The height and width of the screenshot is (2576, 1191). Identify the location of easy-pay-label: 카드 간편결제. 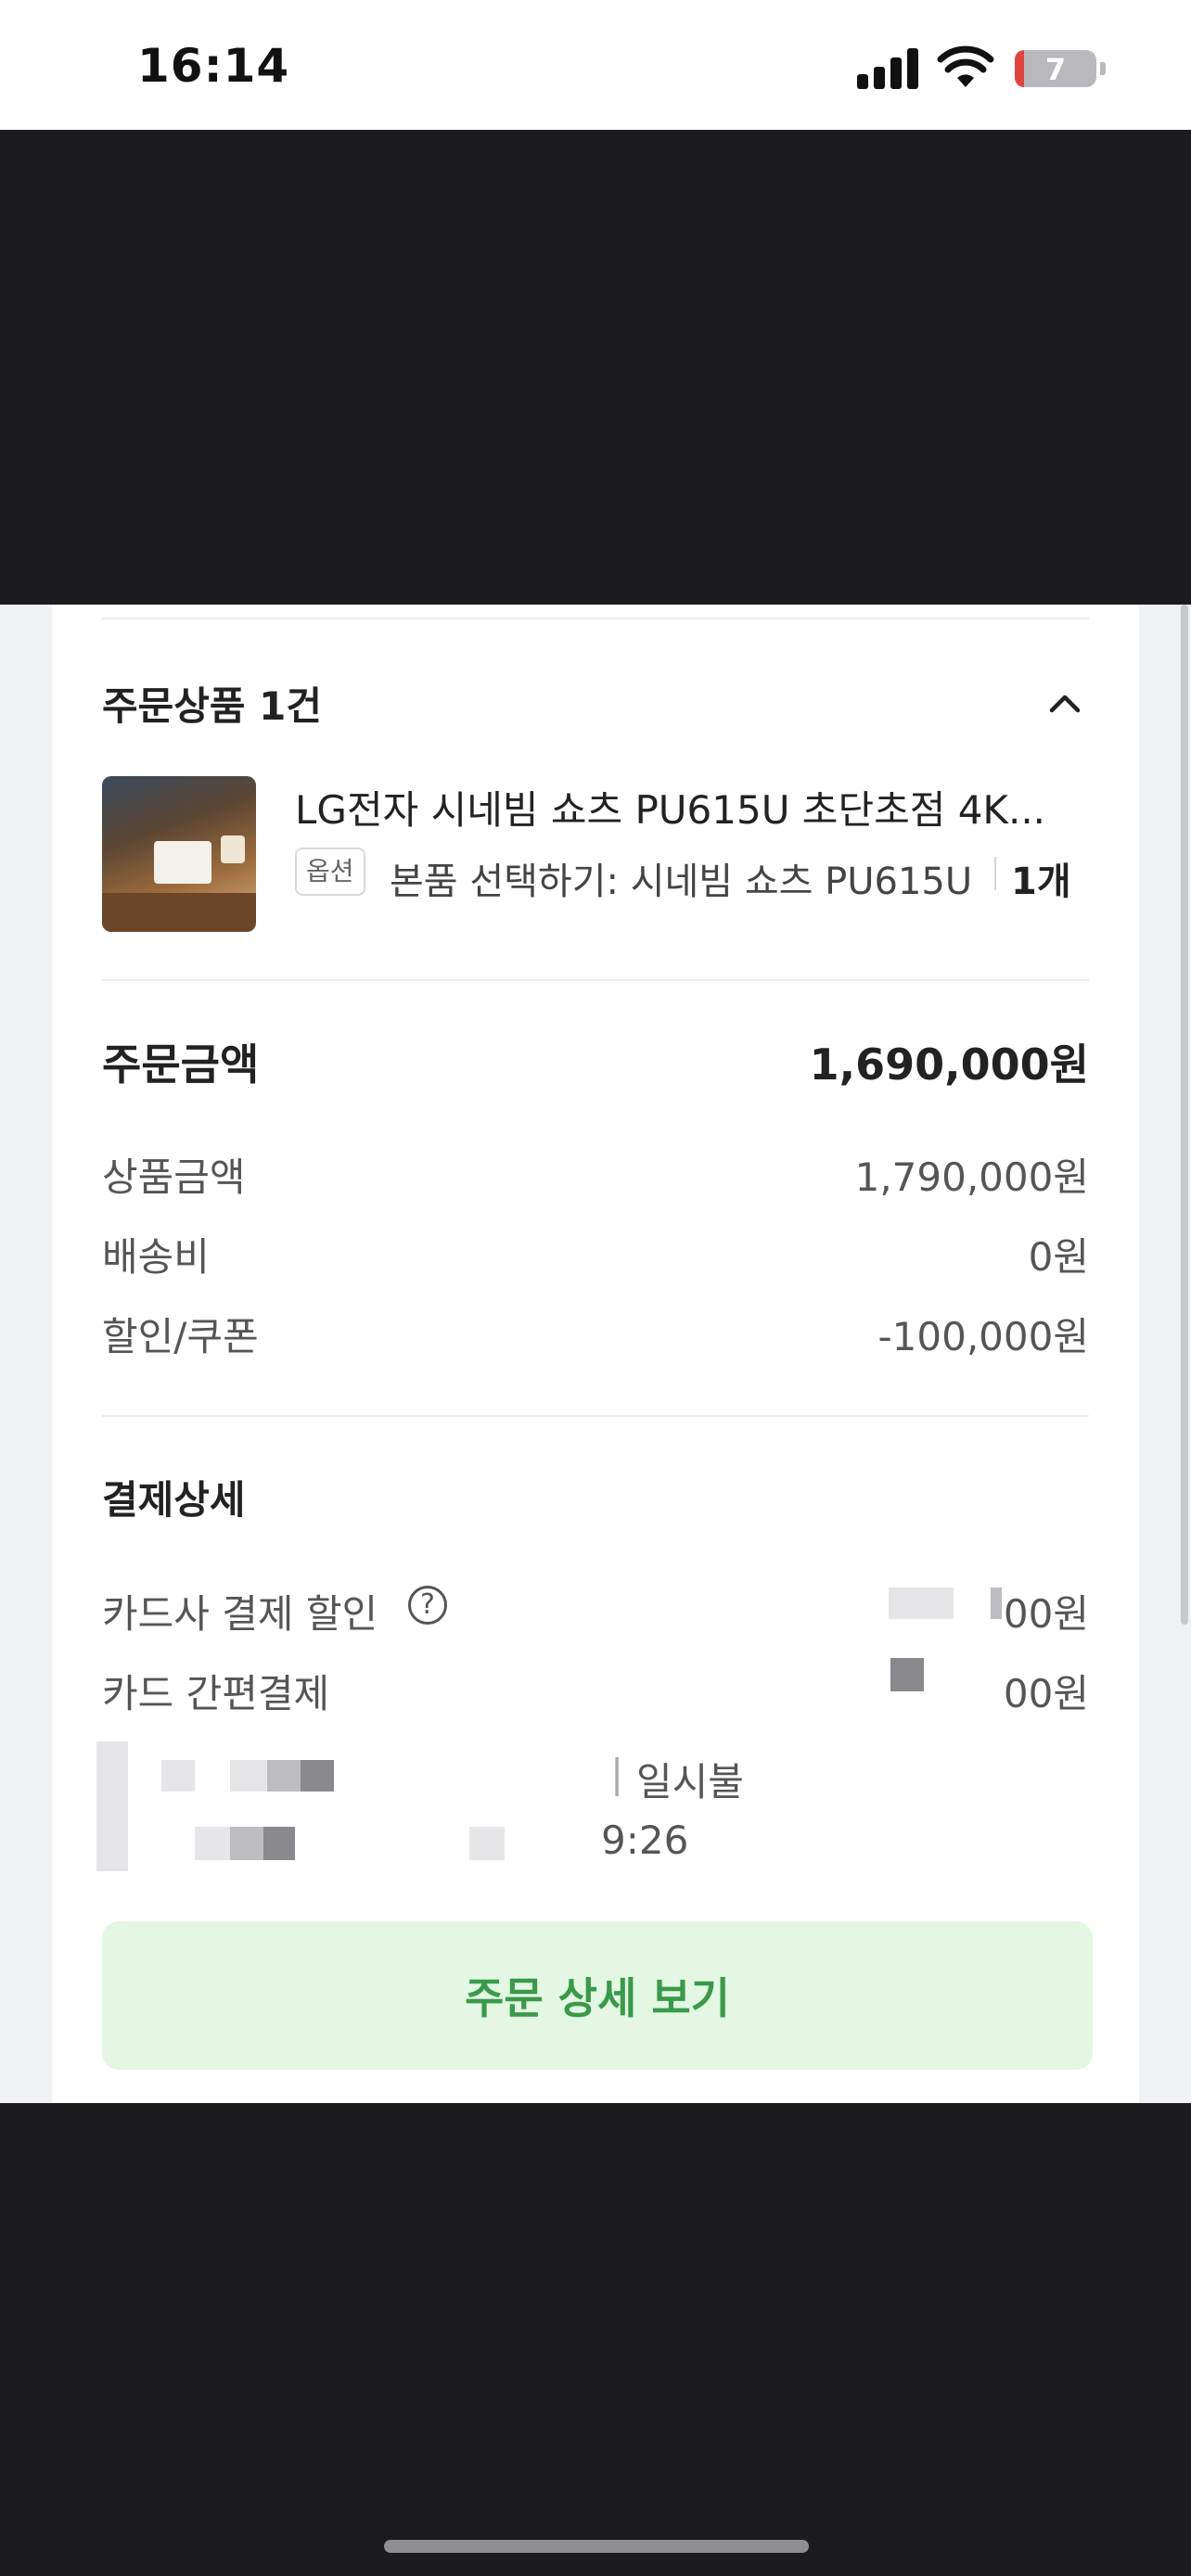
(216, 1693).